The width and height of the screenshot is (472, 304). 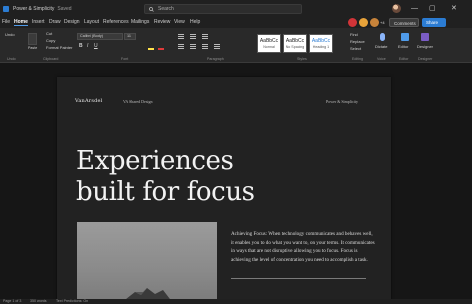 What do you see at coordinates (295, 47) in the screenshot?
I see `style-name: No Spacing` at bounding box center [295, 47].